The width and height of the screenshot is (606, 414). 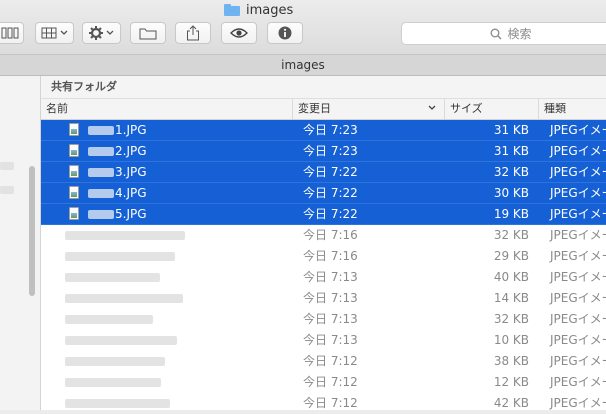 I want to click on column-header-size: サイズ, so click(x=491, y=109).